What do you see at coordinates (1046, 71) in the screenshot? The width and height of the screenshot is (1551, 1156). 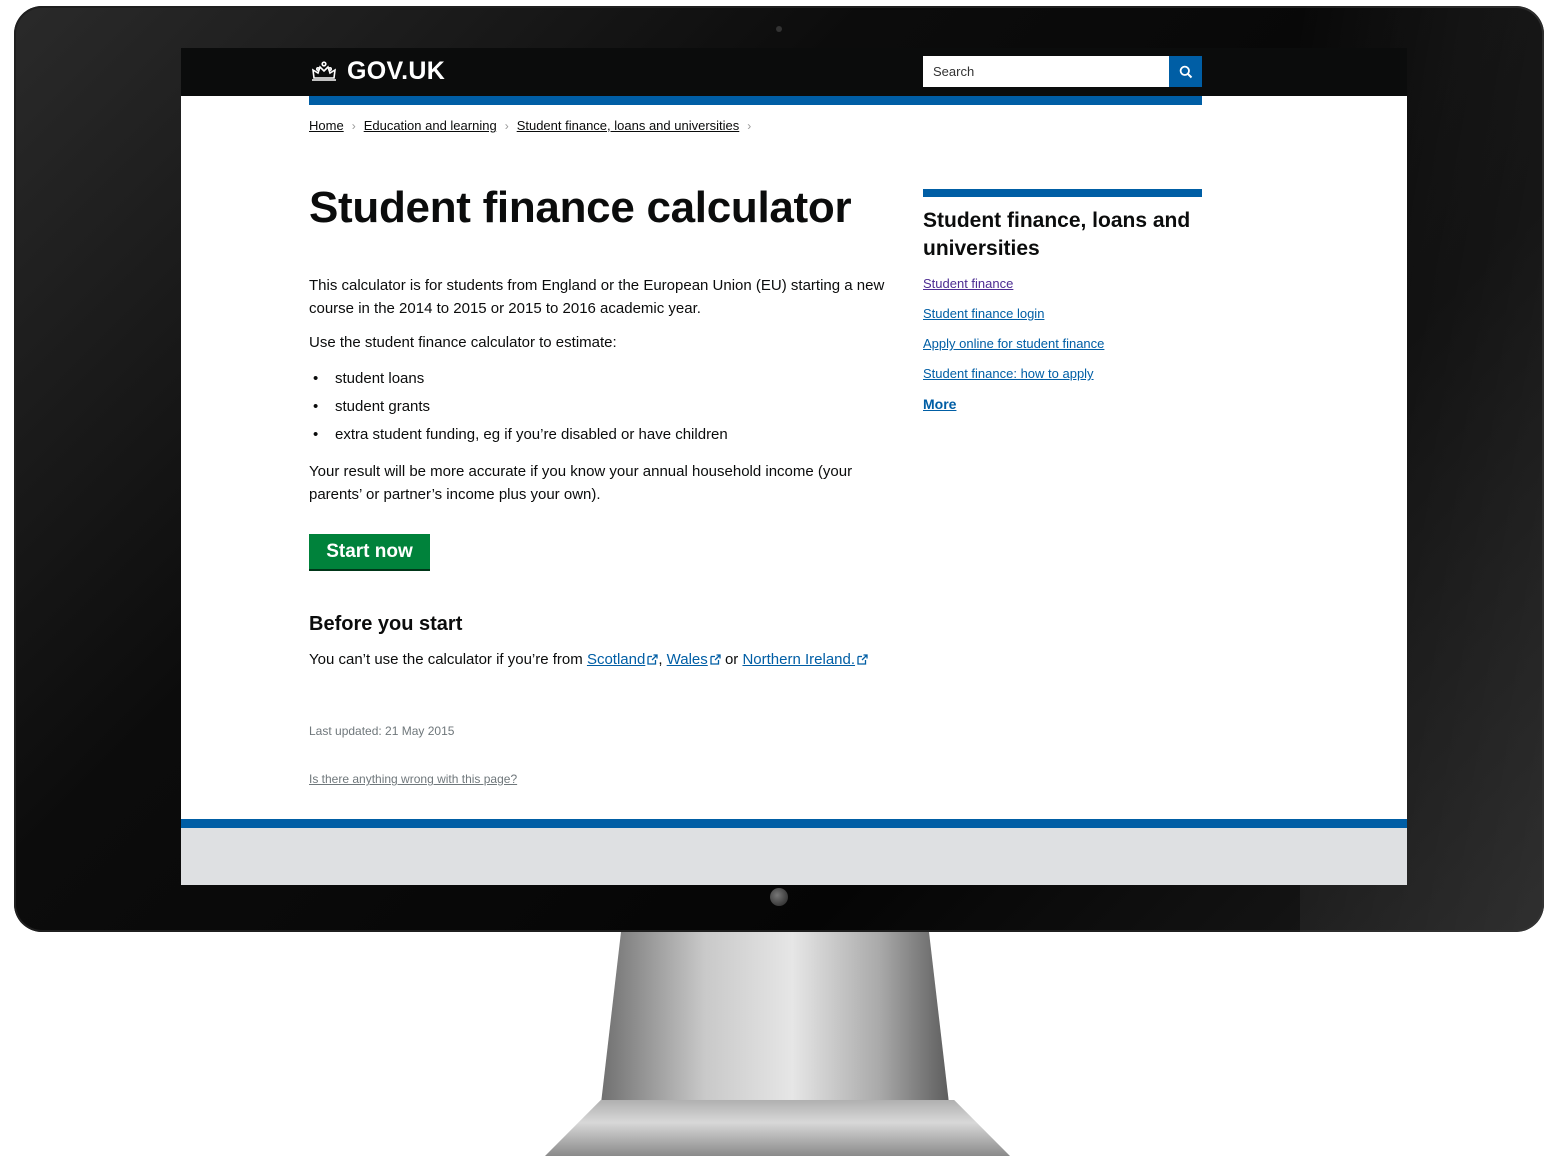 I see `search-input` at bounding box center [1046, 71].